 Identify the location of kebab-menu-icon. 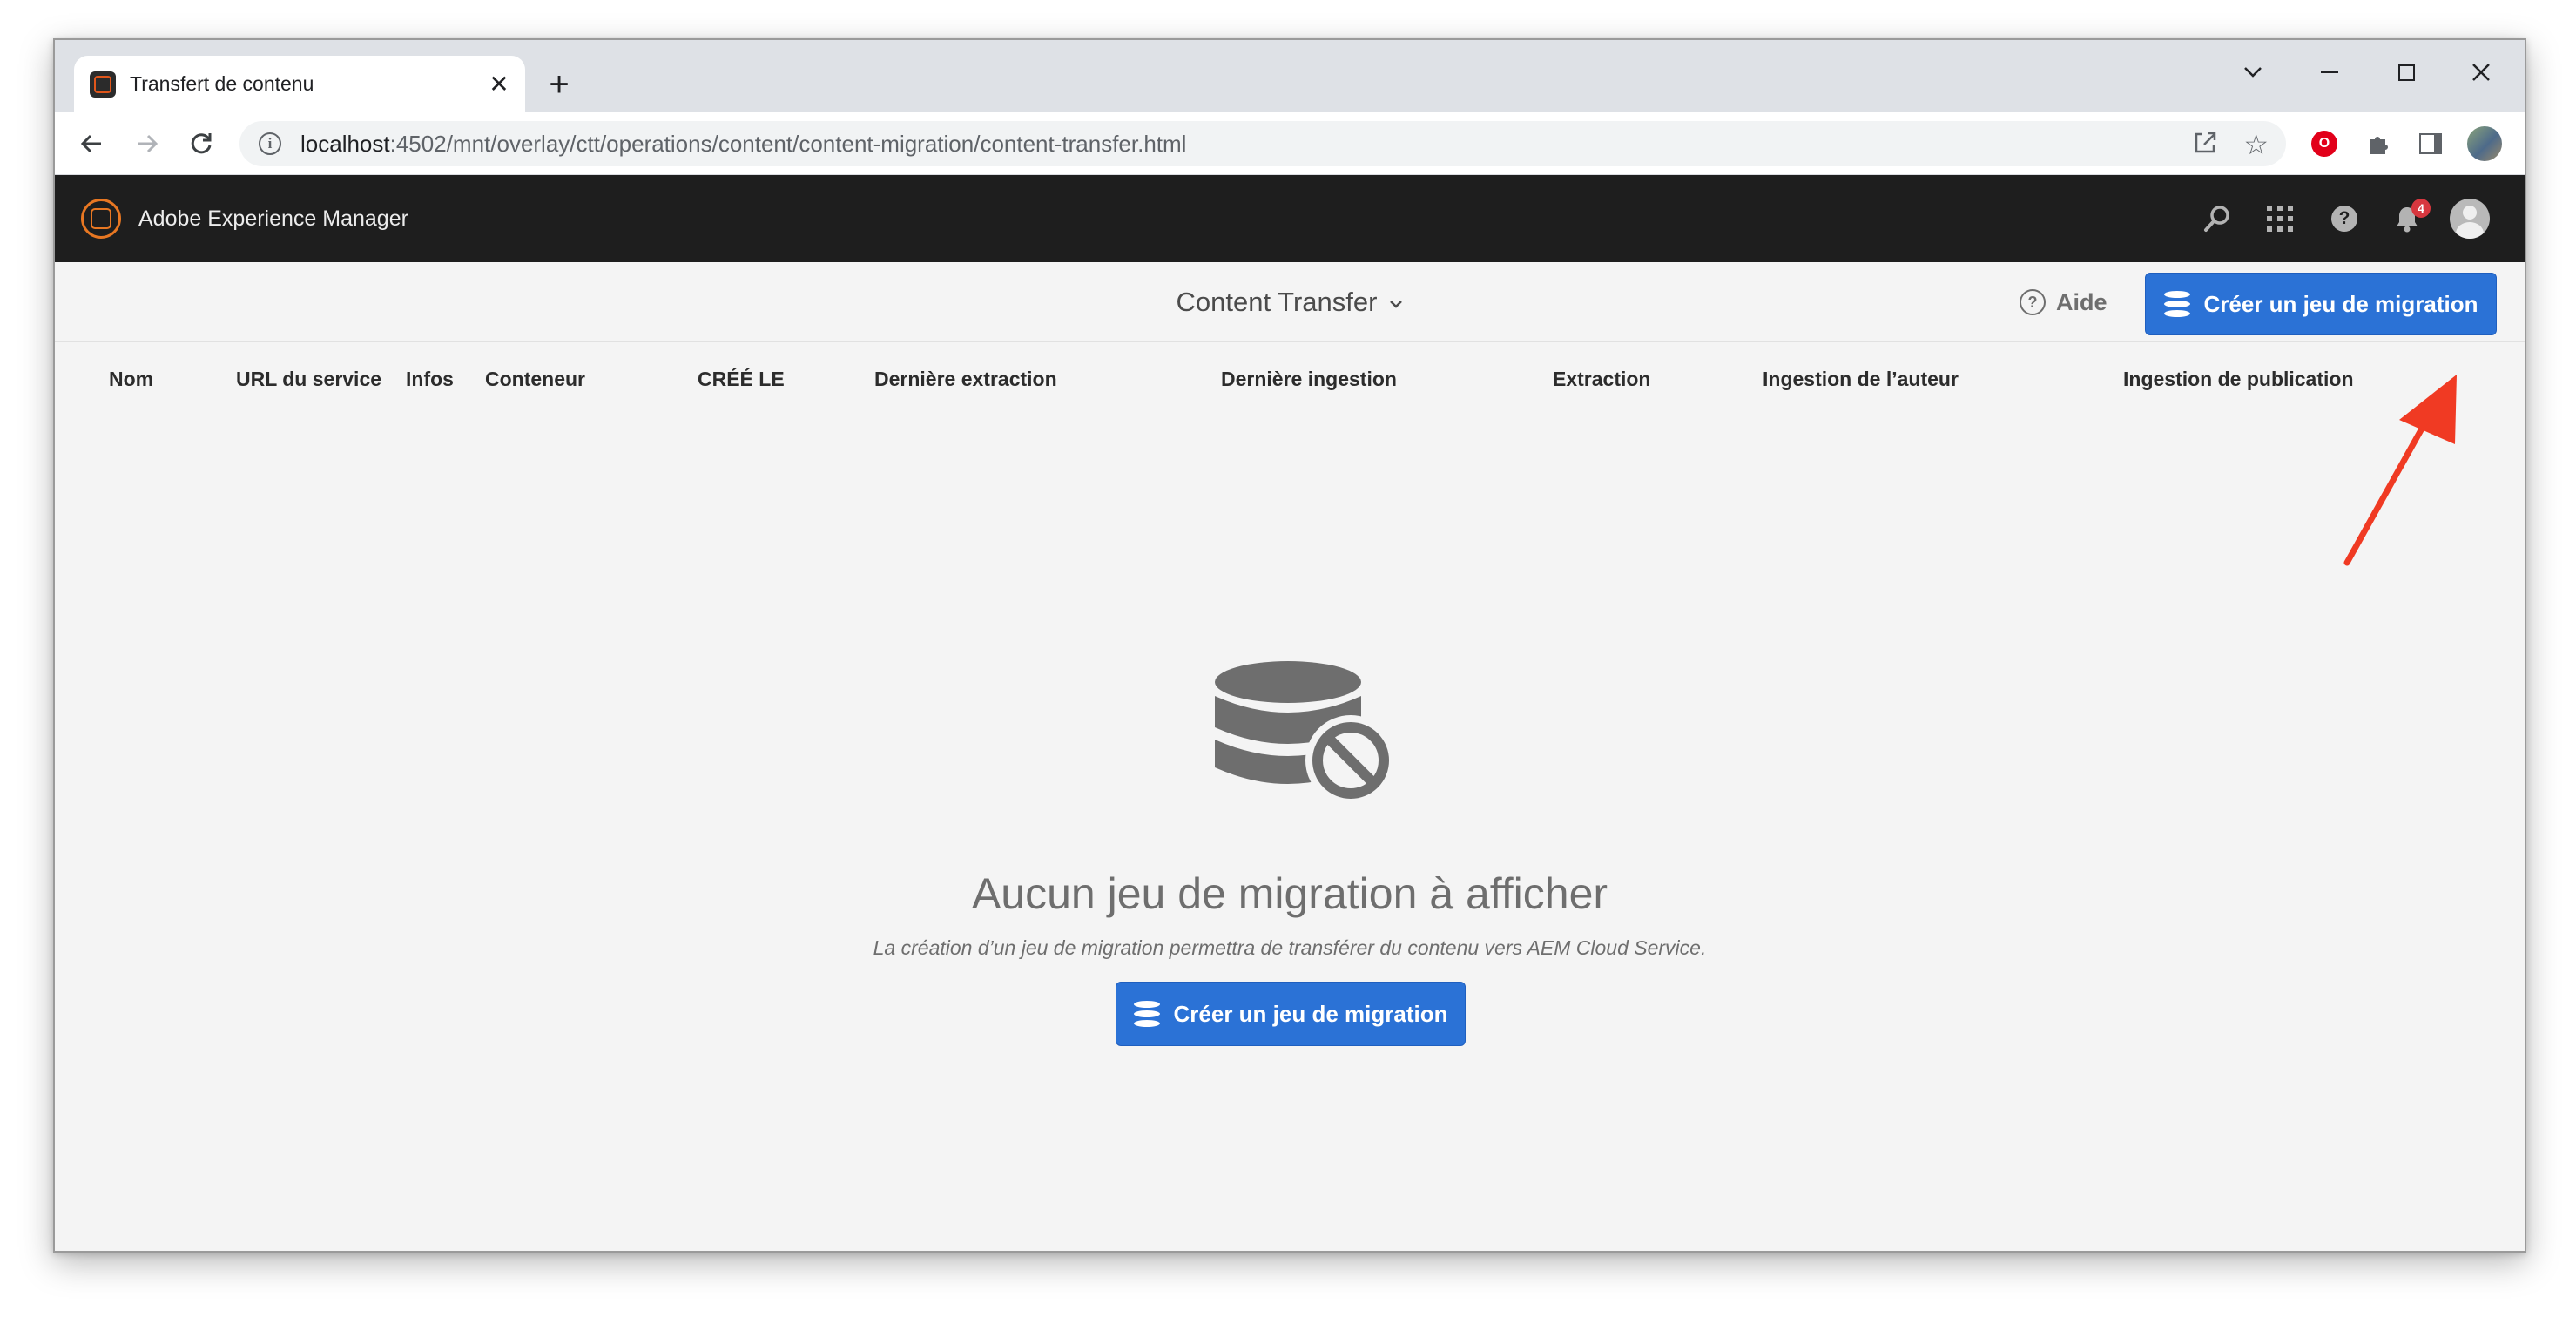
(2522, 144).